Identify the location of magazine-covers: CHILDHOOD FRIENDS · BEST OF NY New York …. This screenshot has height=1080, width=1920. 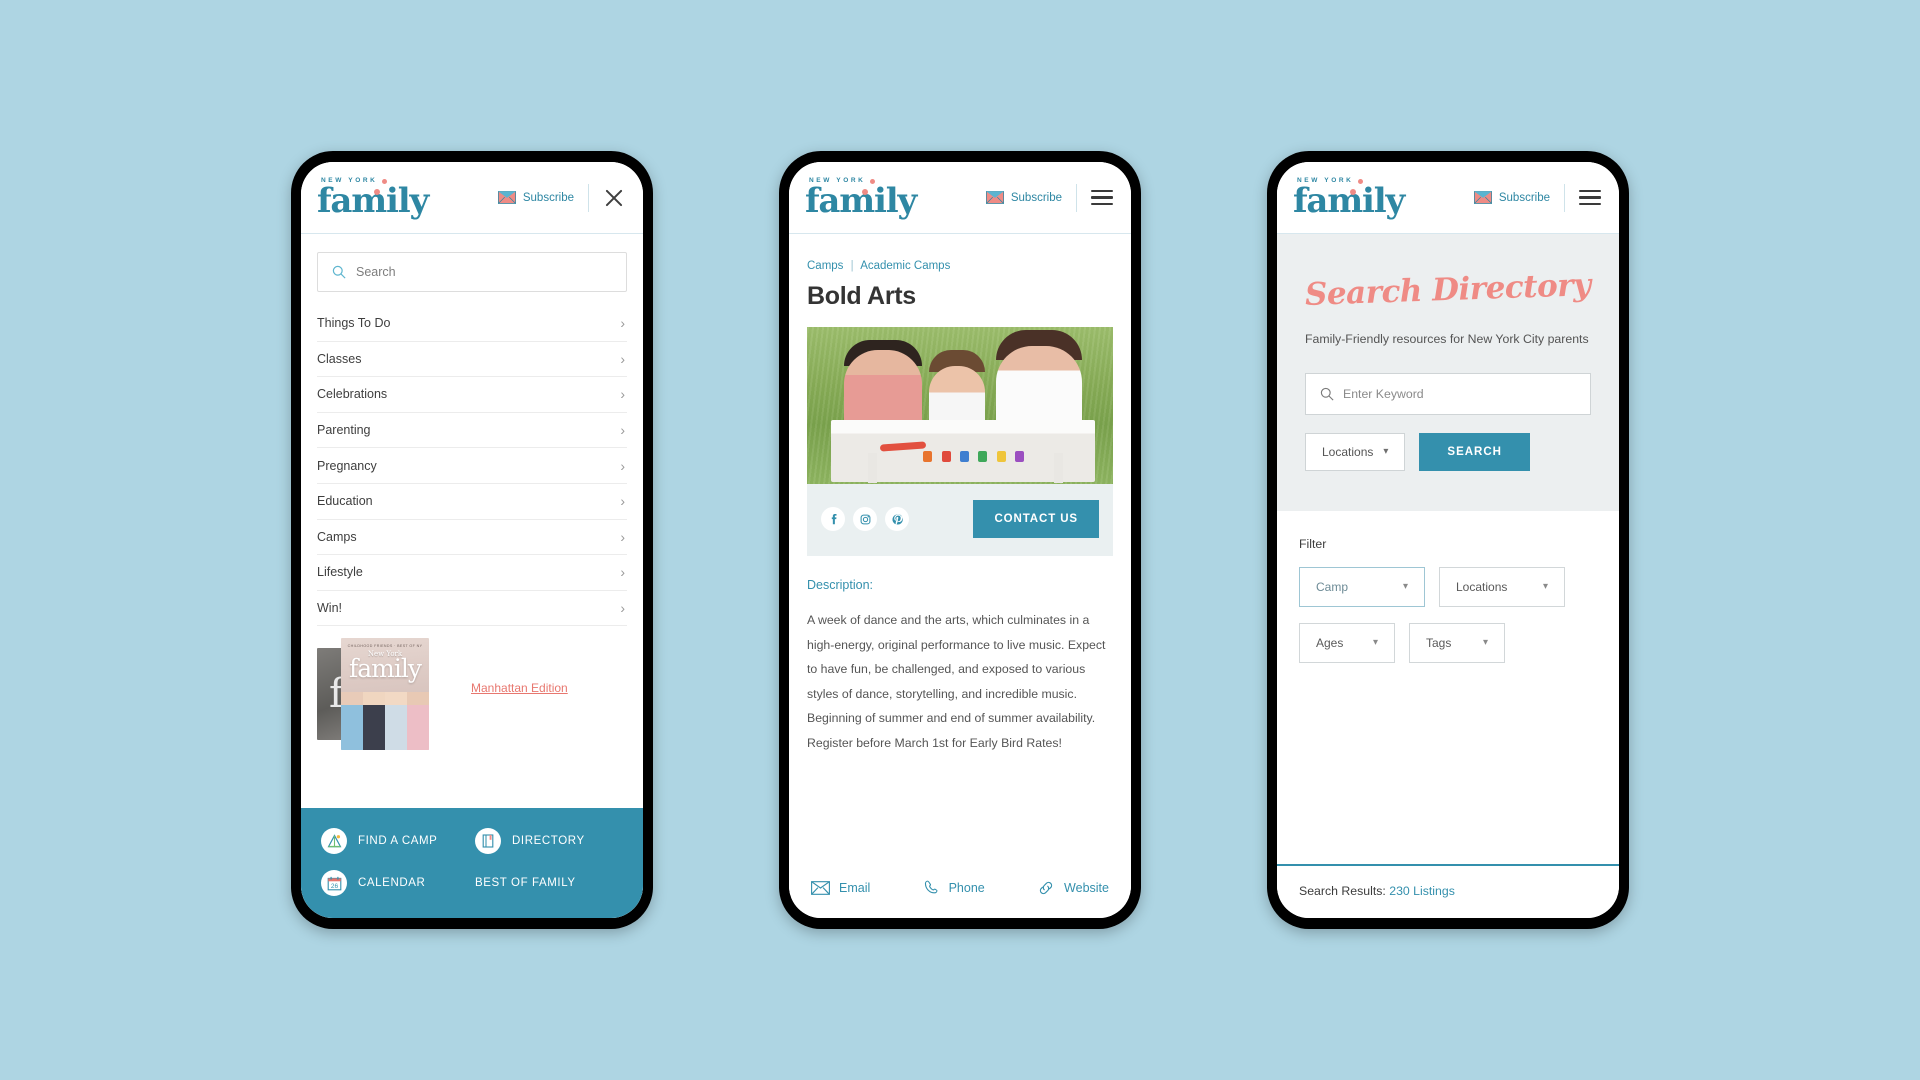
(381, 694).